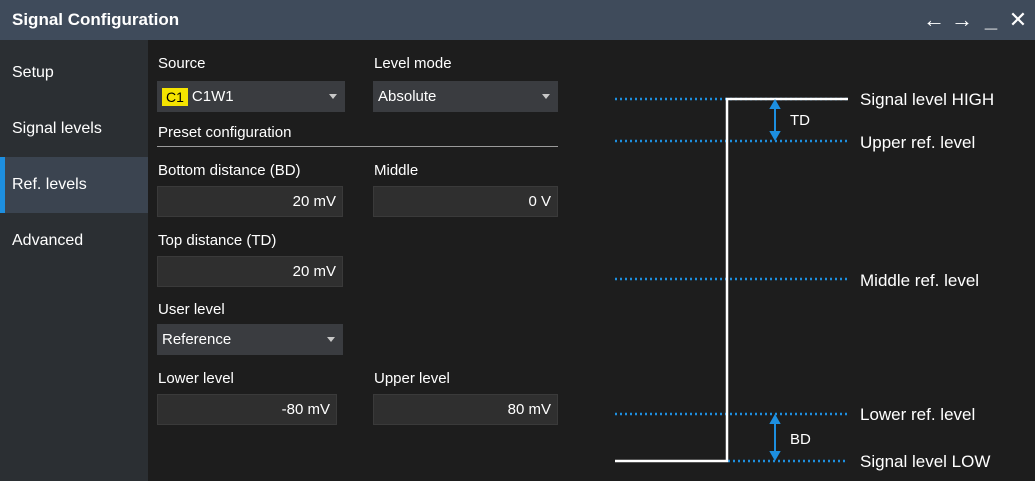 Image resolution: width=1035 pixels, height=481 pixels. I want to click on sidebar-item-ref-levels: Ref. levels, so click(74, 185).